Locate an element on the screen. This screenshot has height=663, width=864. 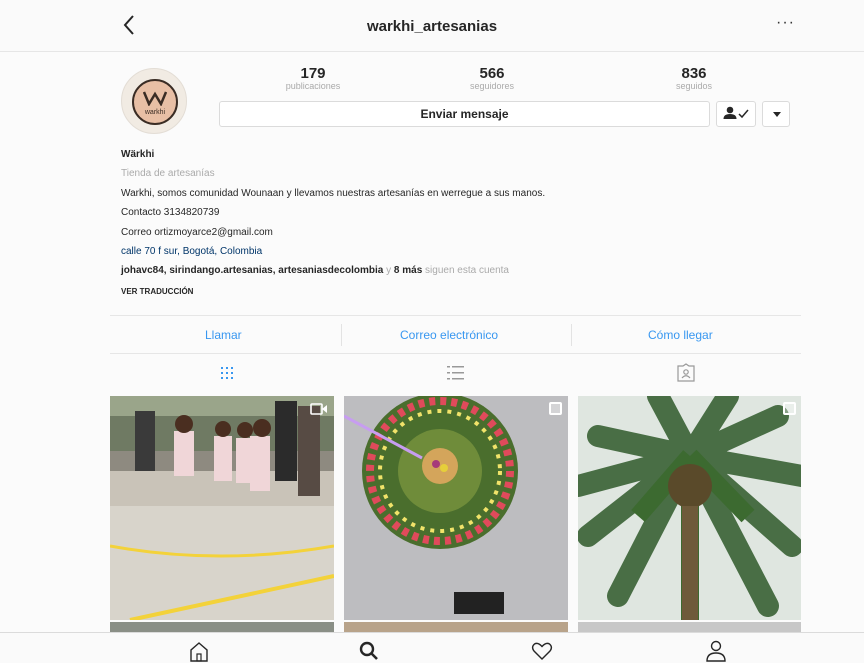
call-button: Llamar is located at coordinates (223, 335).